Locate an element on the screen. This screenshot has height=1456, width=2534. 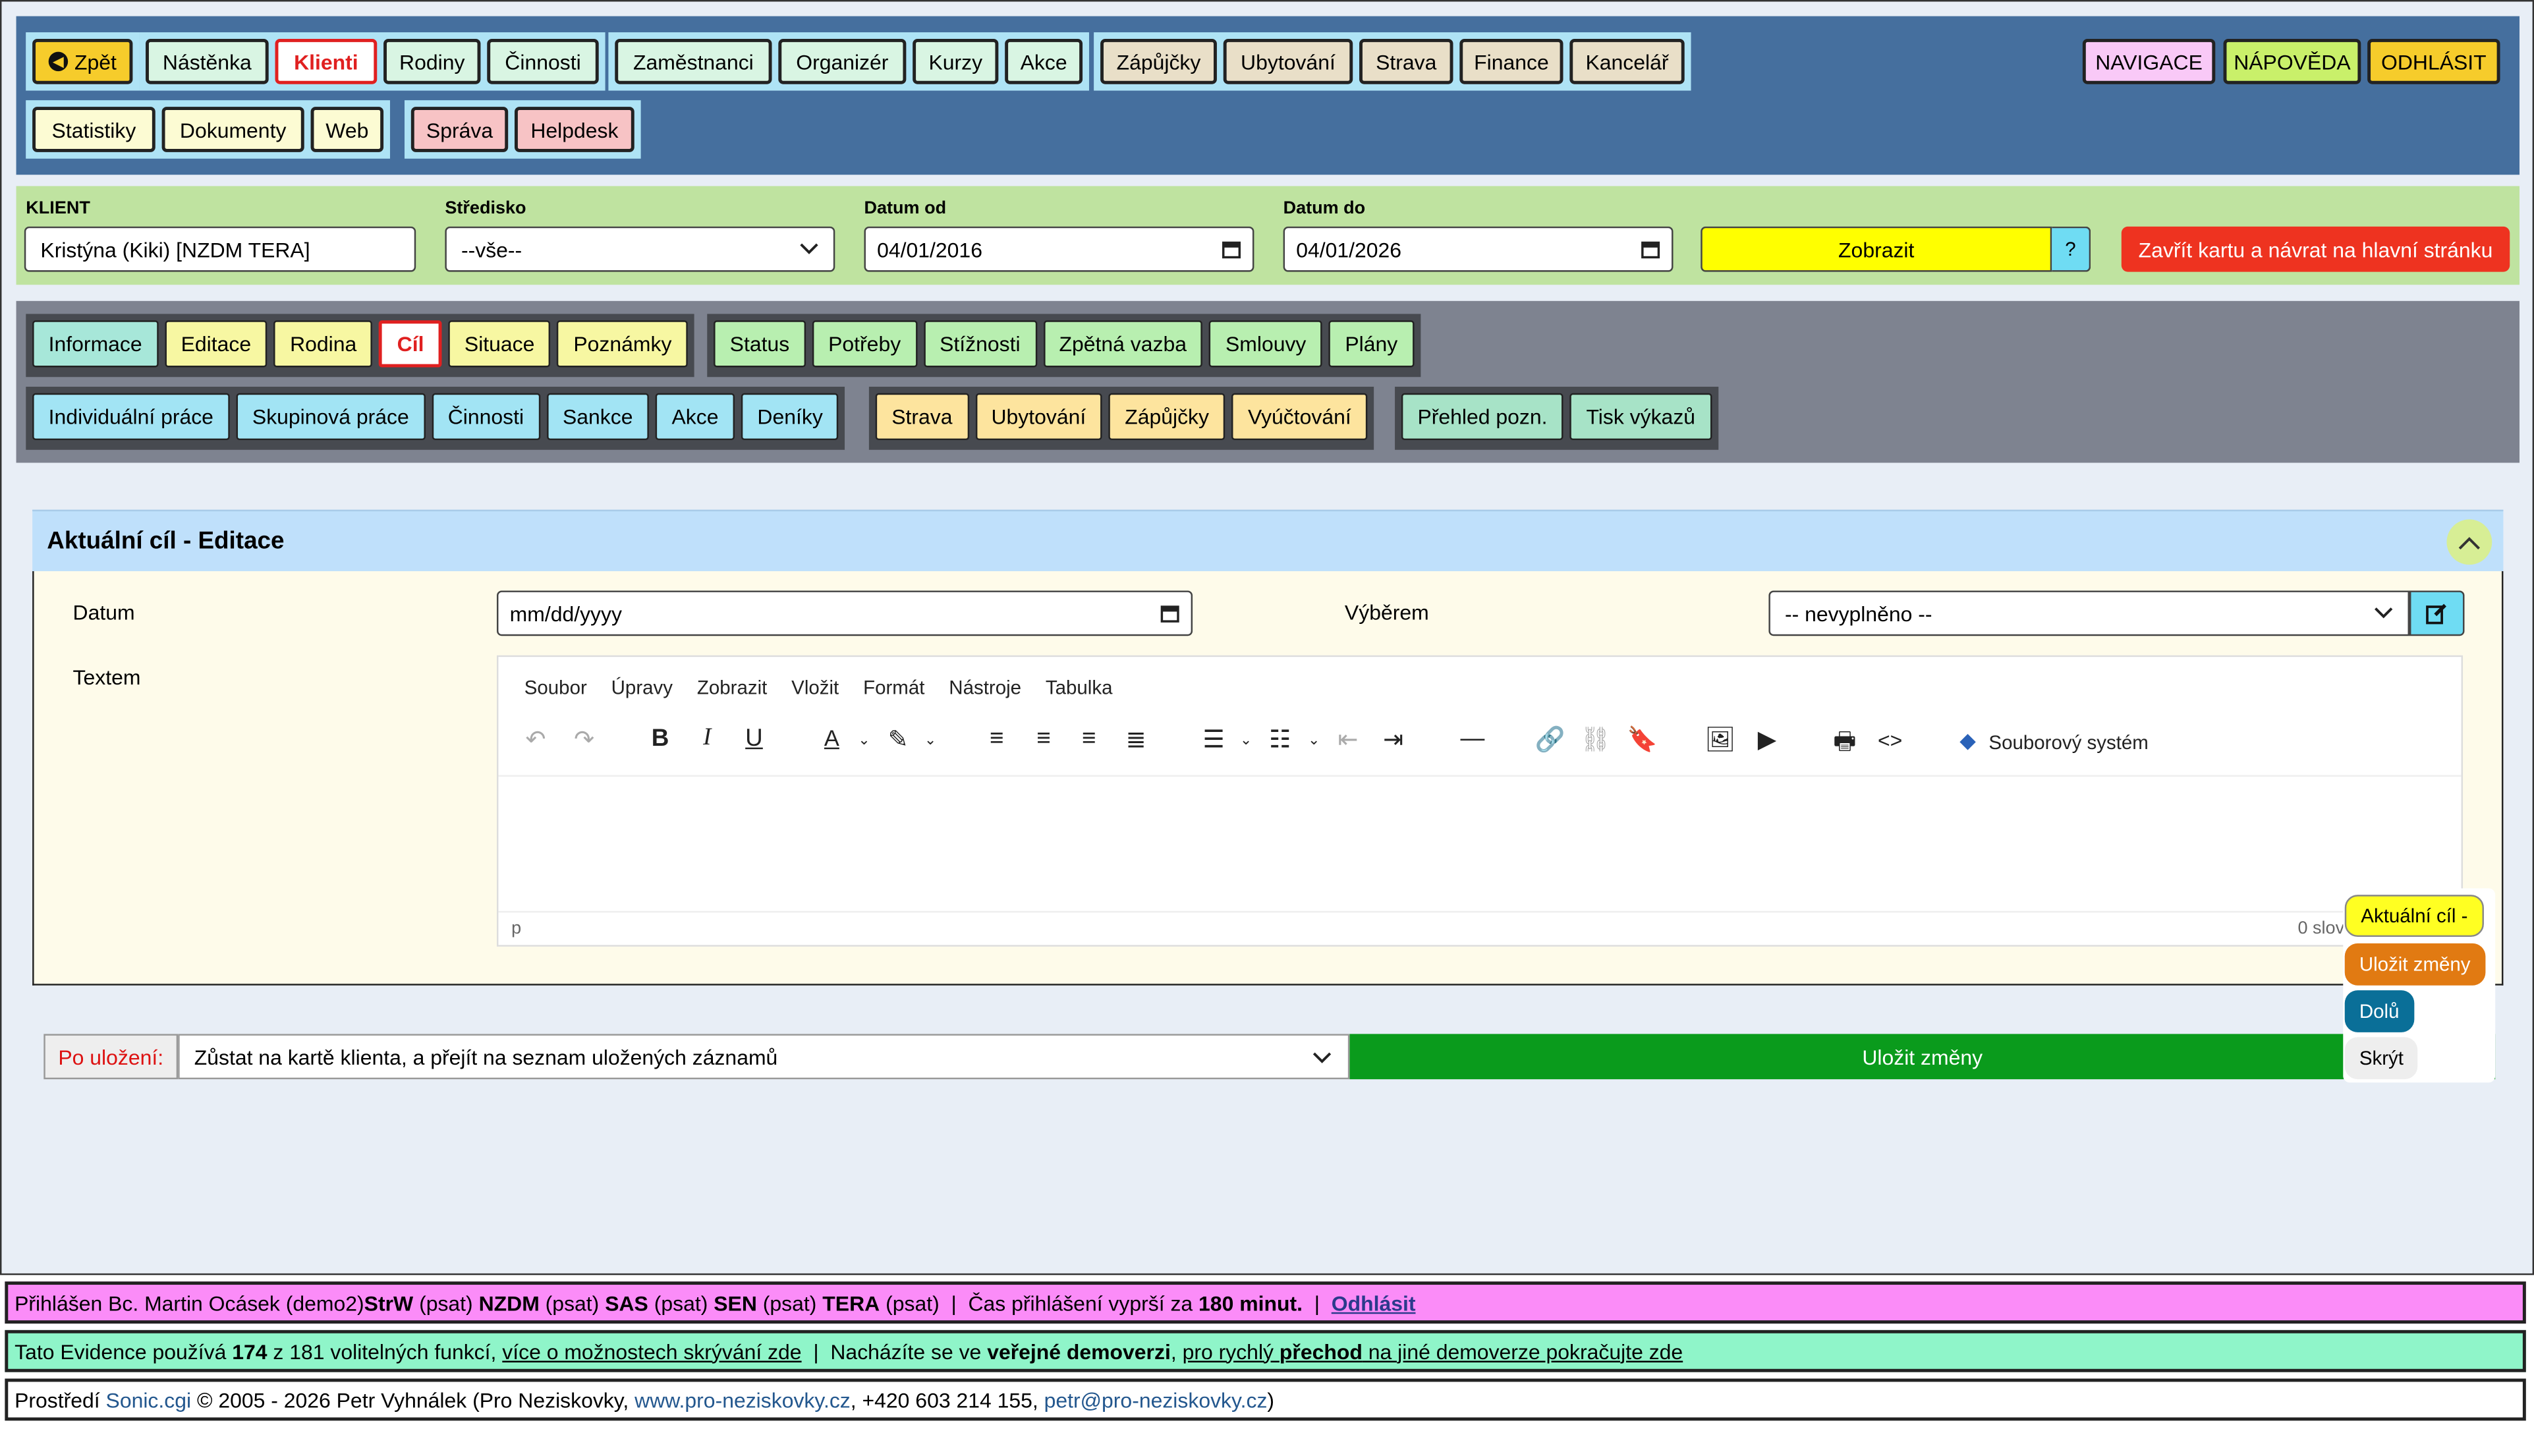
show-button: Zobrazit is located at coordinates (1876, 249).